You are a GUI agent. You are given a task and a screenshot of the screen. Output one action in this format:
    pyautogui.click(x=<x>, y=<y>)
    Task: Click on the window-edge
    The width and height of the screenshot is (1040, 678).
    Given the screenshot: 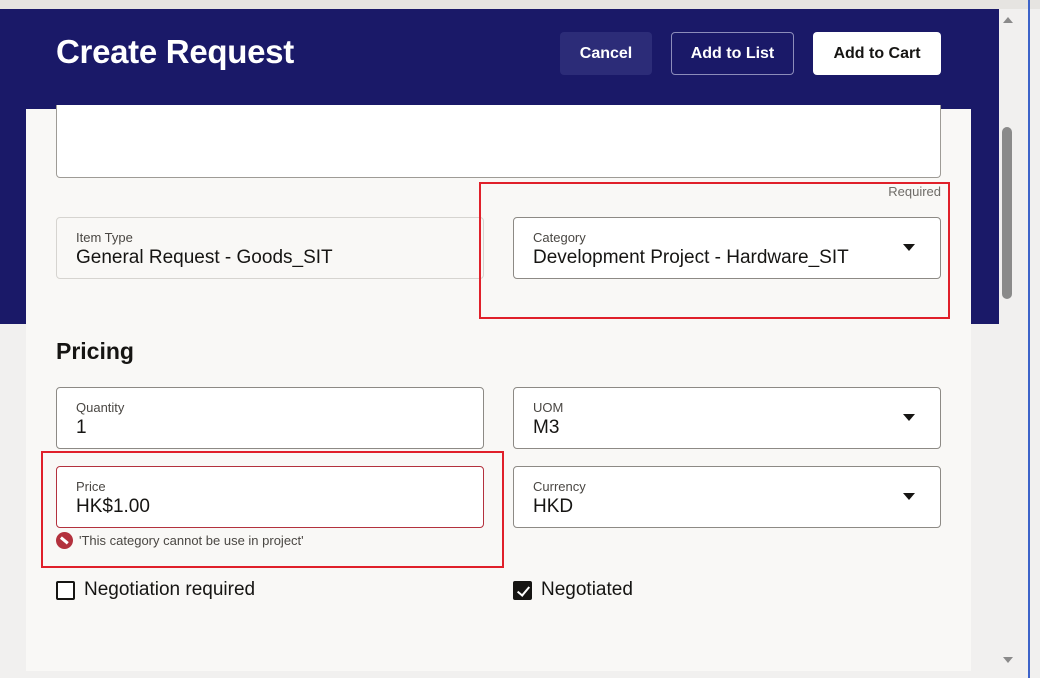 What is the action you would take?
    pyautogui.click(x=1029, y=339)
    